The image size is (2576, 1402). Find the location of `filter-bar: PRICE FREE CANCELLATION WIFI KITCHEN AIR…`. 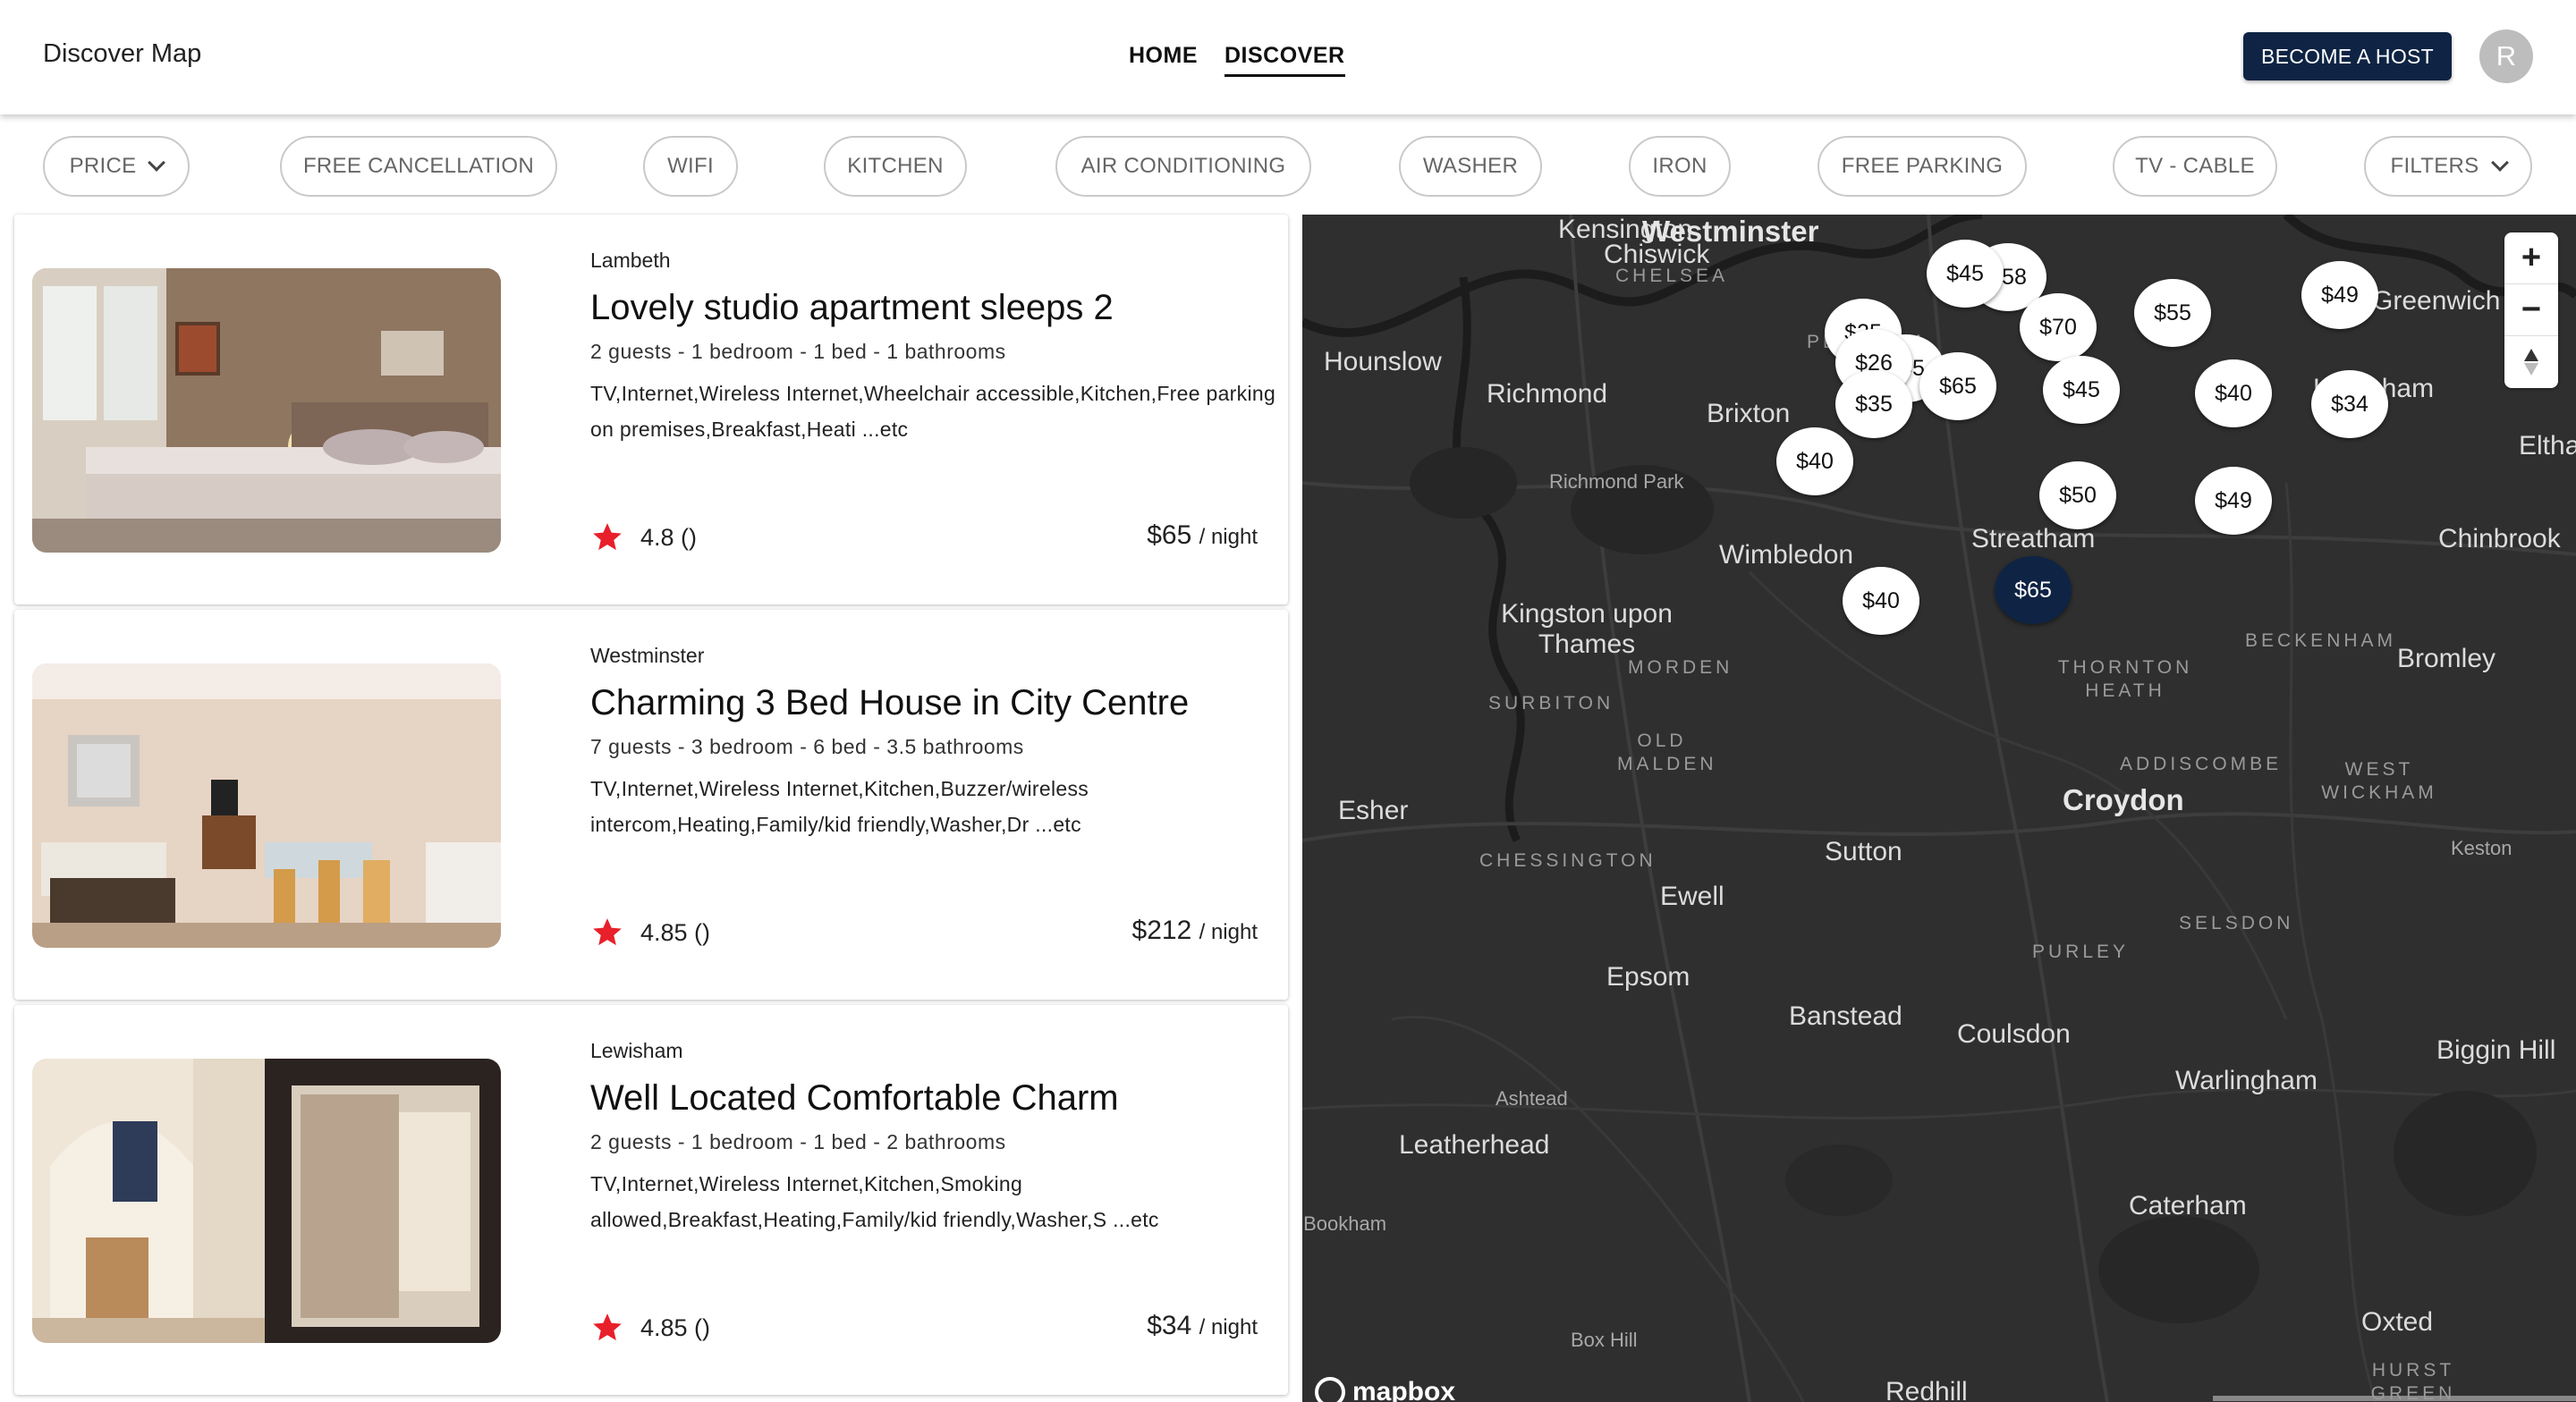

filter-bar: PRICE FREE CANCELLATION WIFI KITCHEN AIR… is located at coordinates (1288, 164).